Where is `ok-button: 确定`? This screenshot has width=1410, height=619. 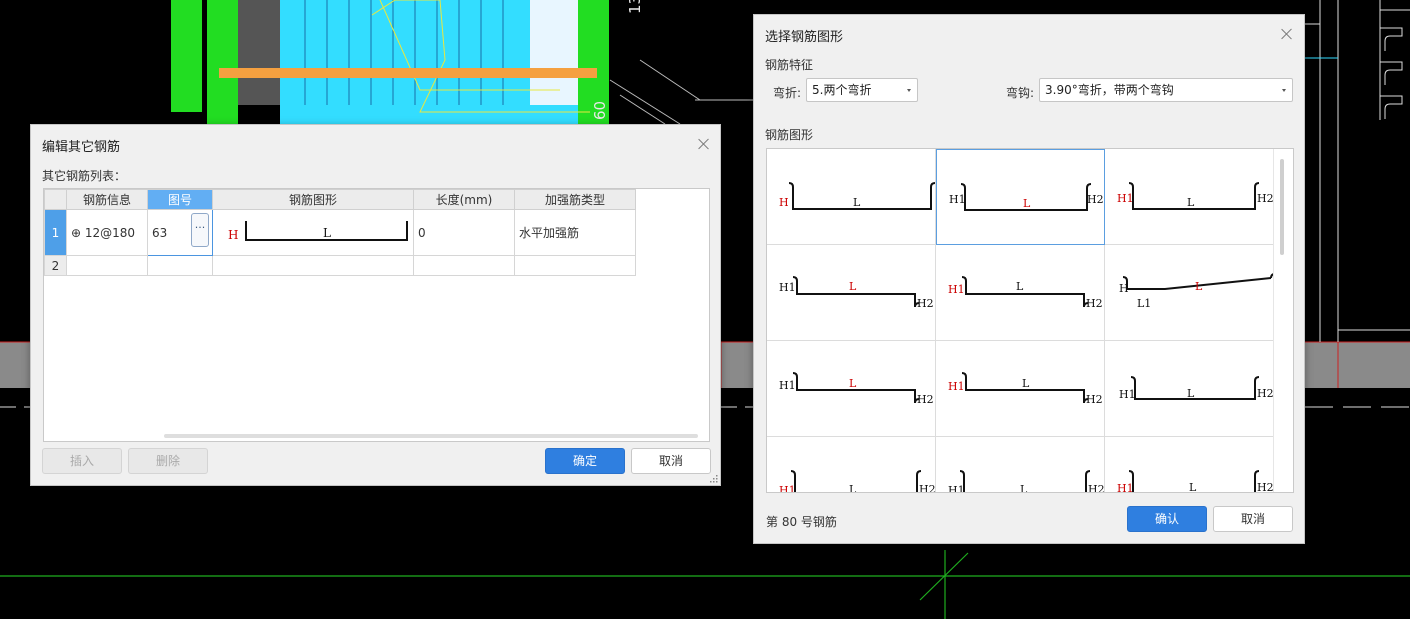 ok-button: 确定 is located at coordinates (585, 461).